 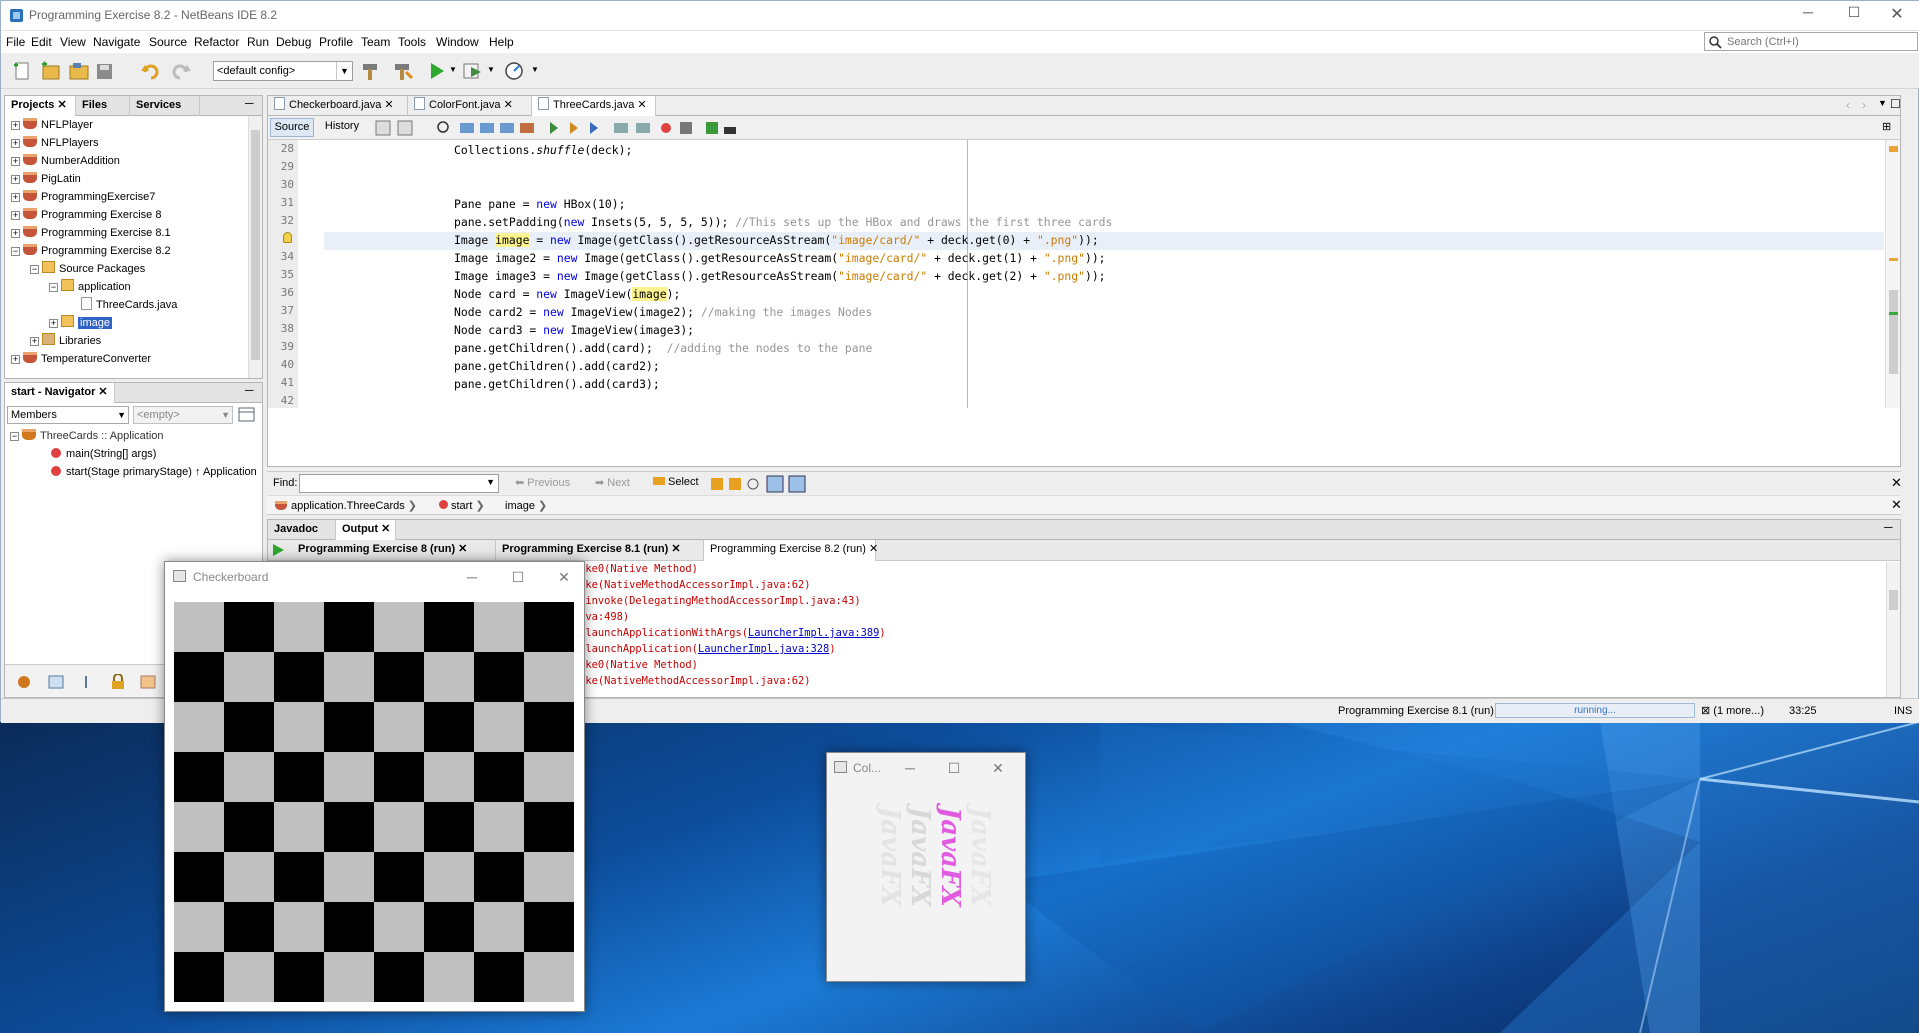 I want to click on menu-edit: Edit, so click(x=41, y=42).